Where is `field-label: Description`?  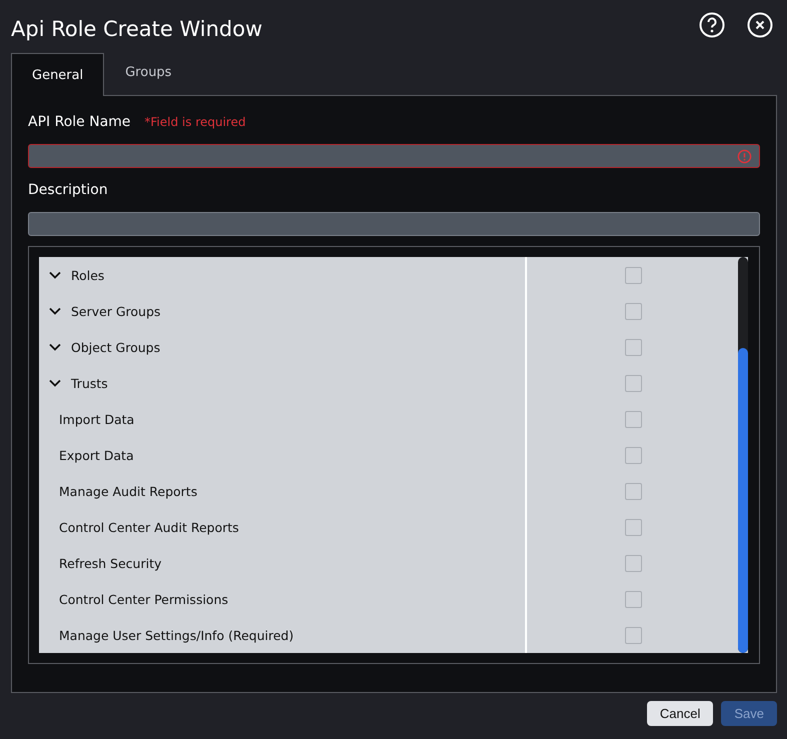
field-label: Description is located at coordinates (68, 190).